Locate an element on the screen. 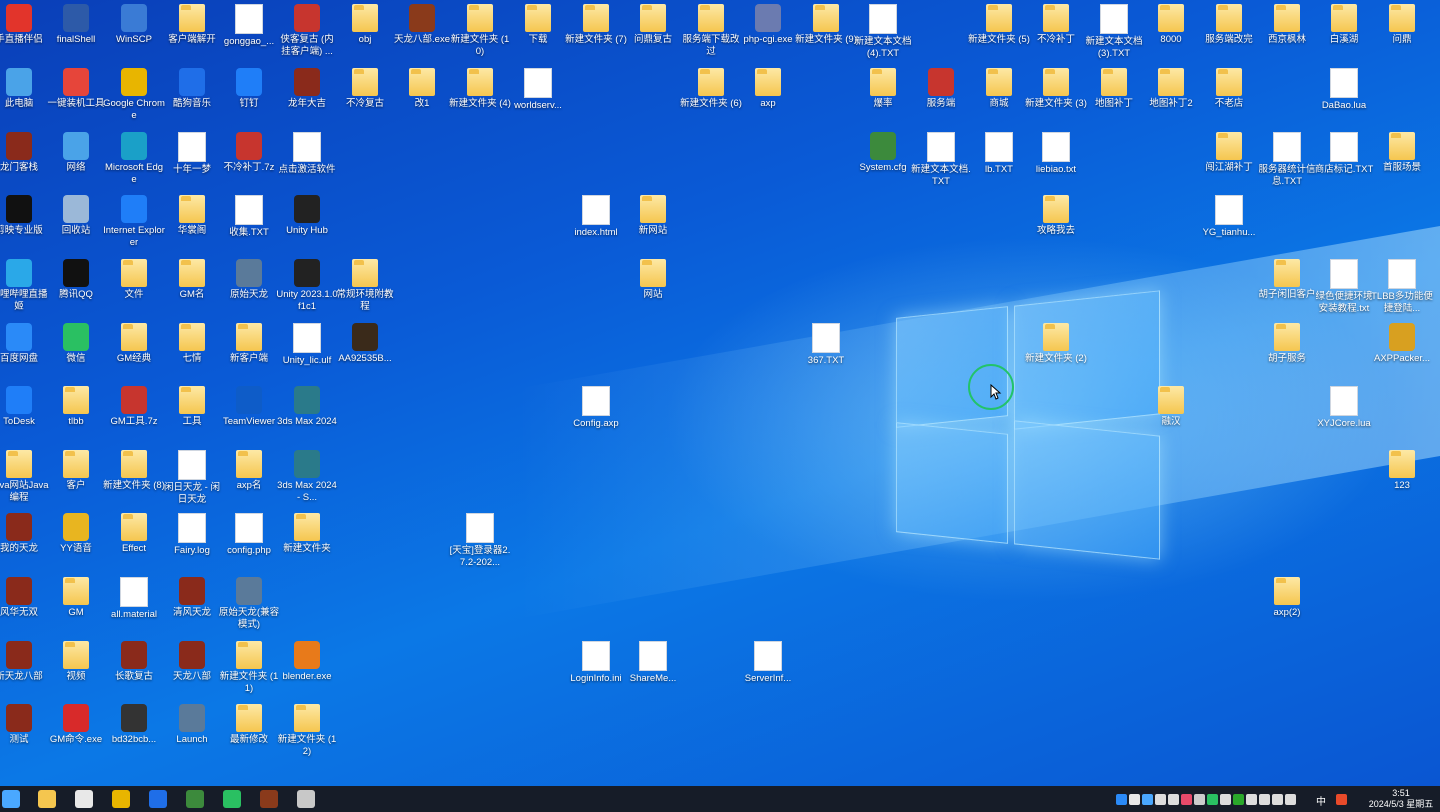  desktop-icon: 不冷补丁 is located at coordinates (1056, 24).